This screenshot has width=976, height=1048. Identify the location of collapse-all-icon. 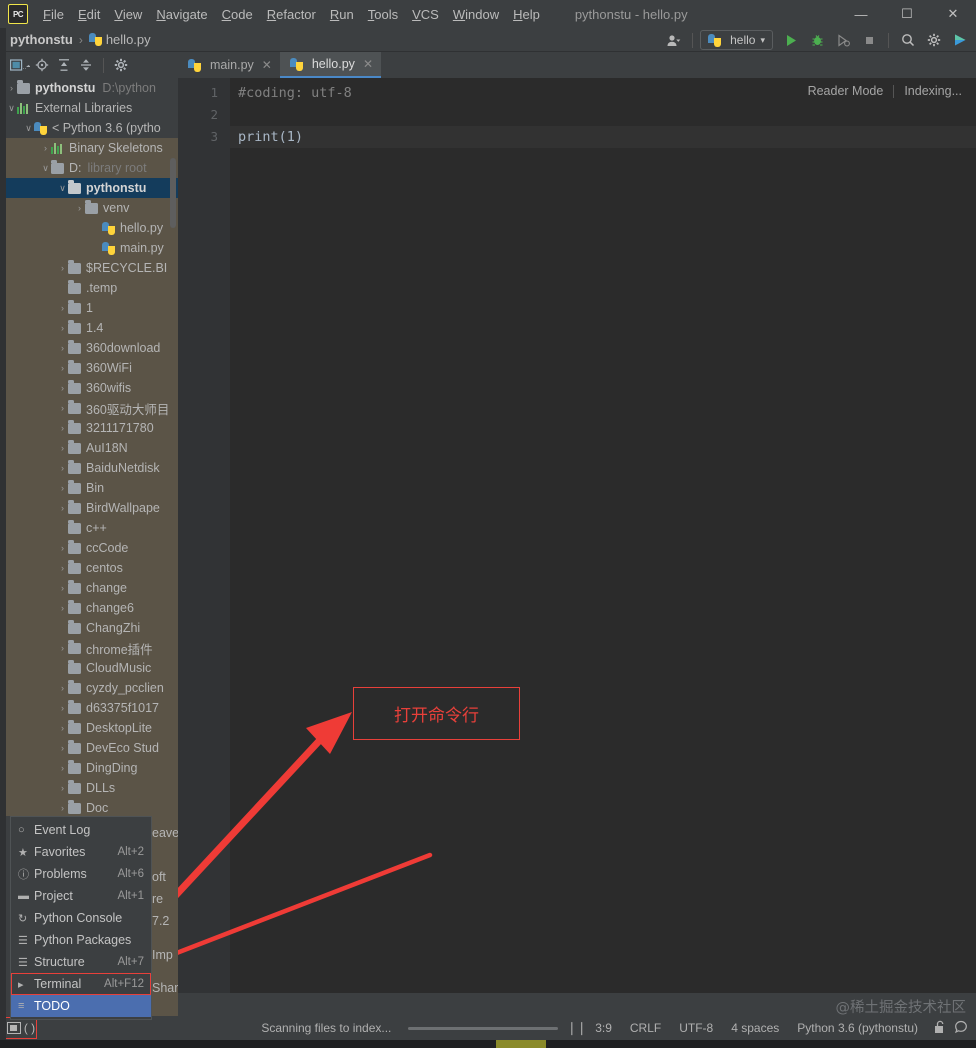
(86, 65).